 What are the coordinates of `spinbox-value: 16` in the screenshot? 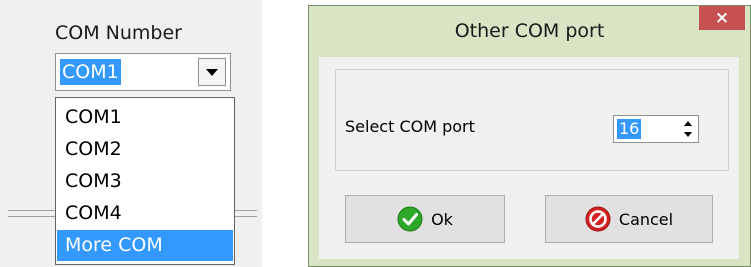 It's located at (629, 129).